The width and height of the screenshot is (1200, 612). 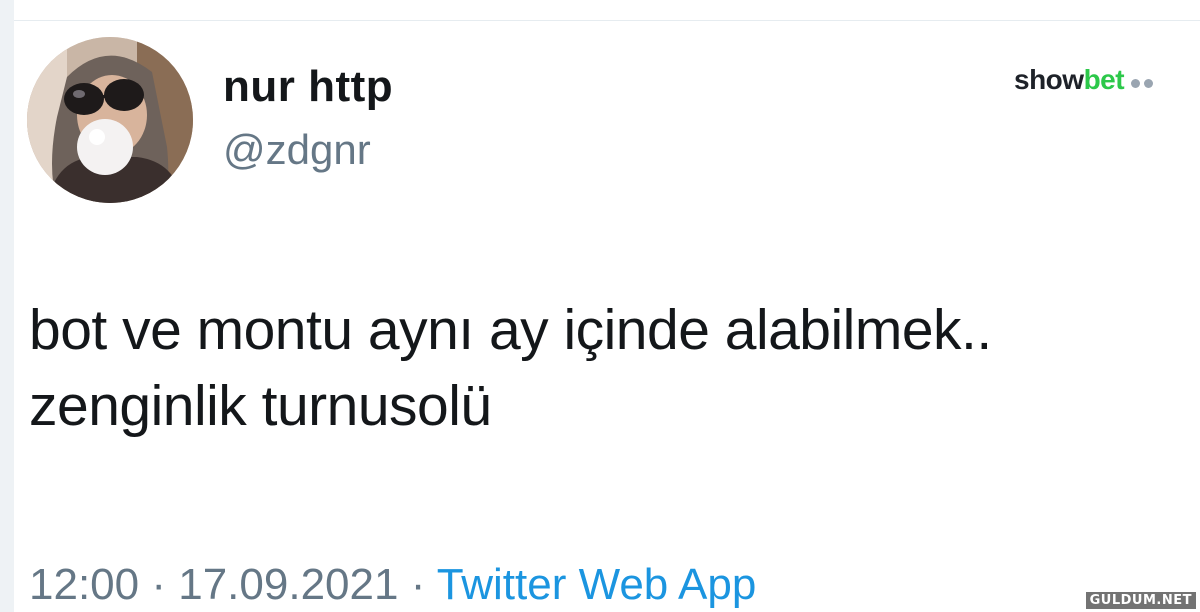 I want to click on avatar, so click(x=110, y=120).